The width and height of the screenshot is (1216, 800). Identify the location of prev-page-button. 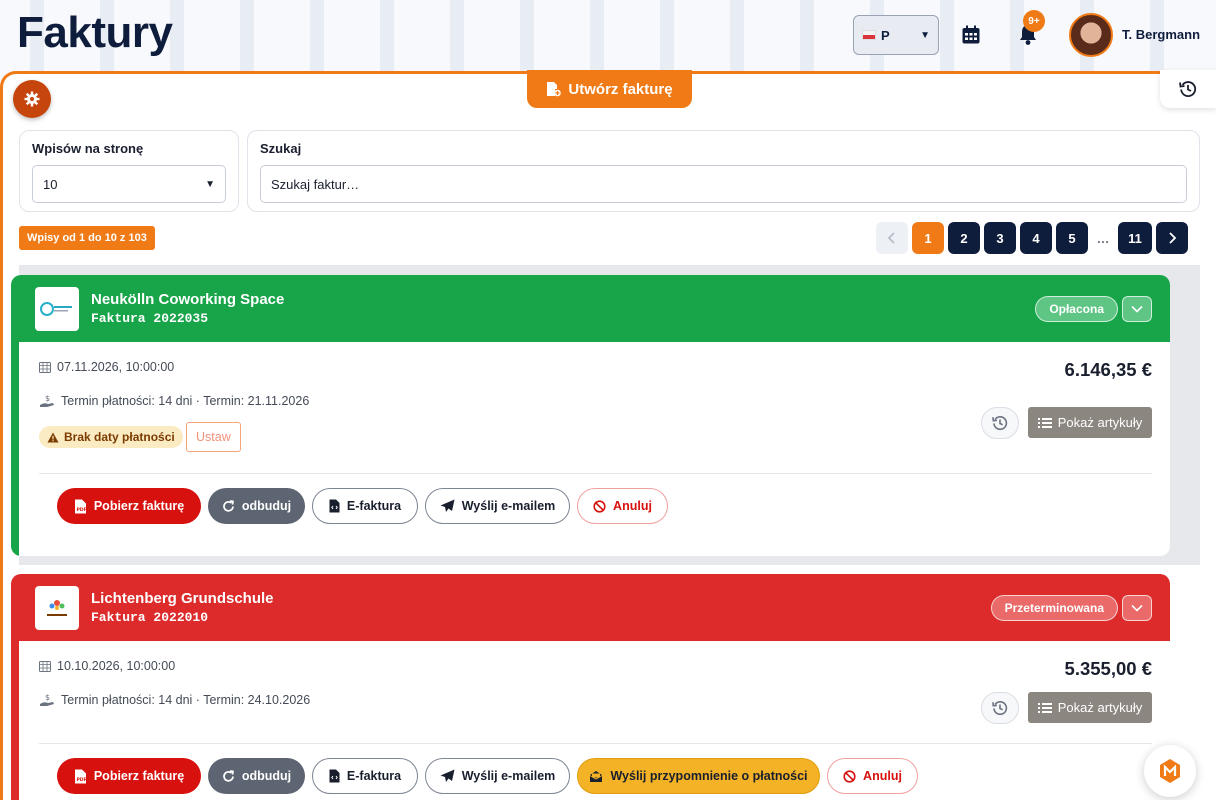
(892, 238).